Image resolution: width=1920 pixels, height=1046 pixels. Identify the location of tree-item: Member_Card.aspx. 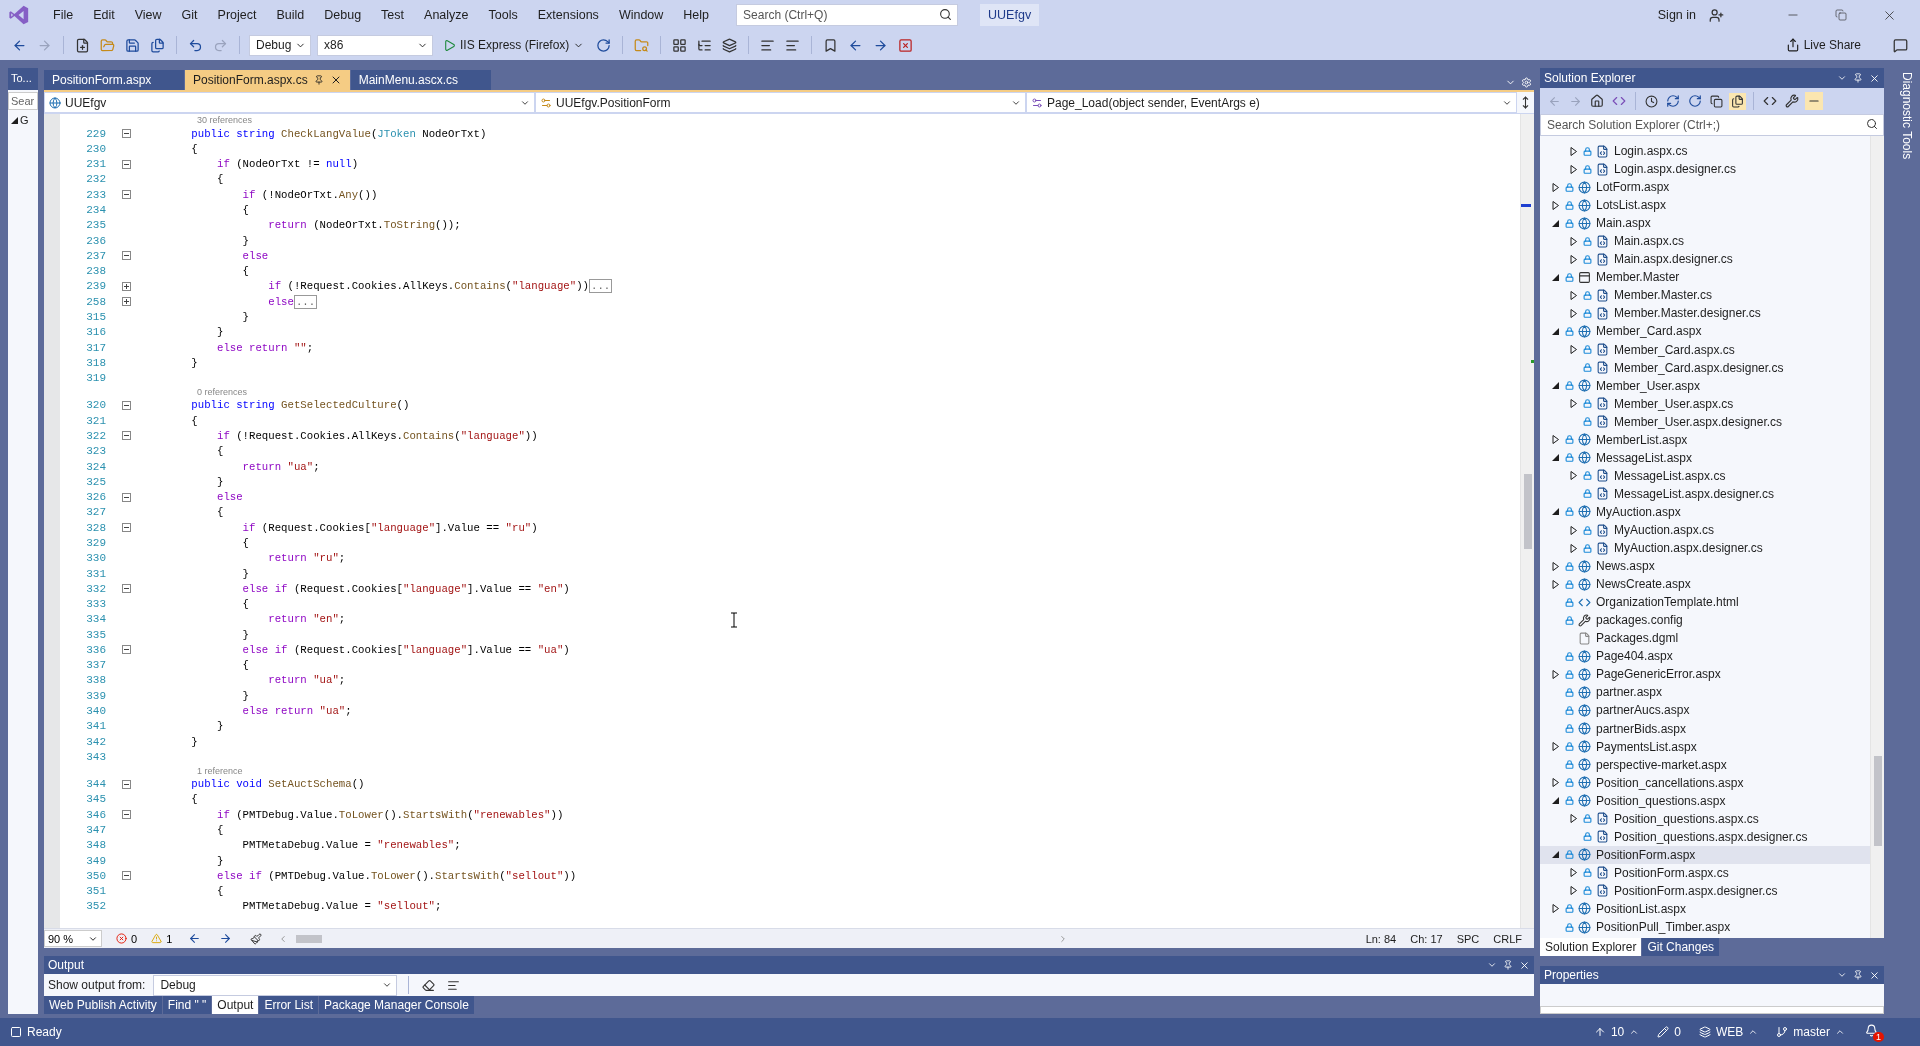
(1705, 331).